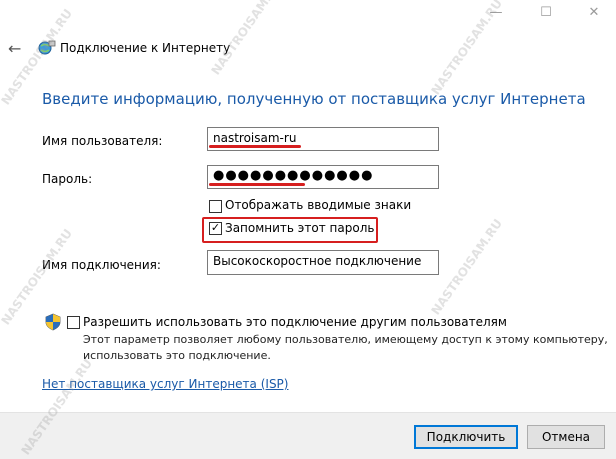 Image resolution: width=616 pixels, height=459 pixels. I want to click on connection-name-label: Имя подключения:, so click(101, 265).